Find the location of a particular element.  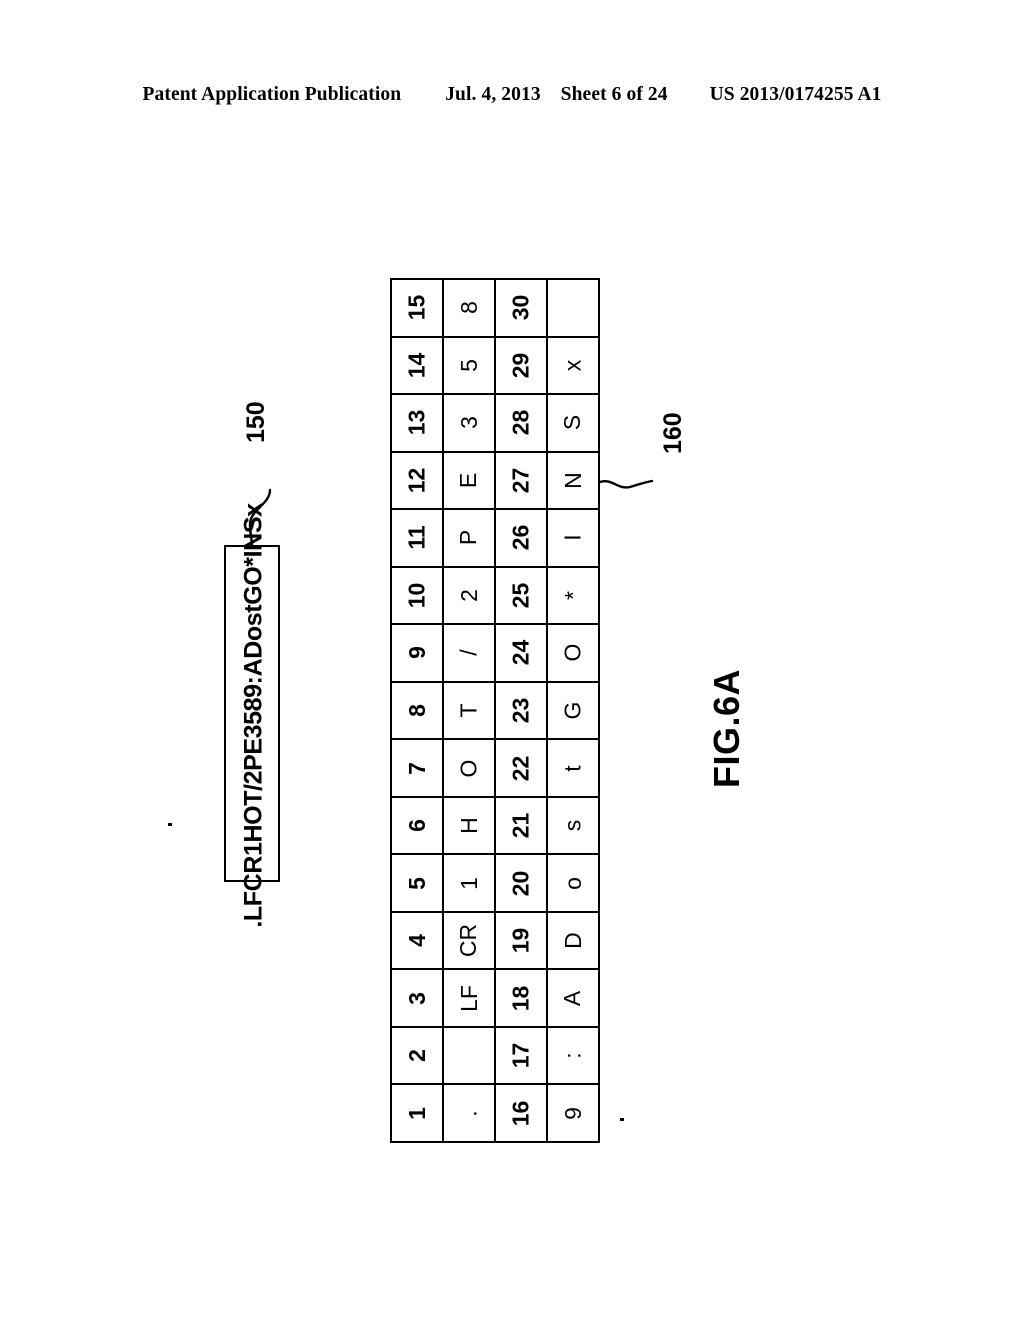

cell-index-high: 28 is located at coordinates (520, 423).